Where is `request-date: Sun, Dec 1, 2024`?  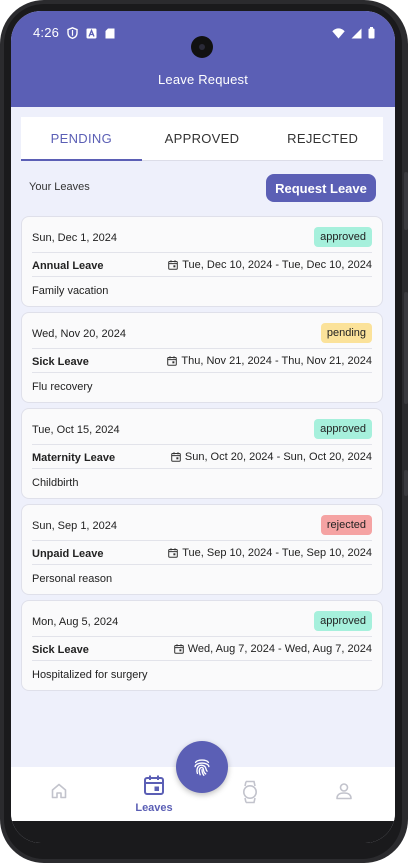 request-date: Sun, Dec 1, 2024 is located at coordinates (75, 238).